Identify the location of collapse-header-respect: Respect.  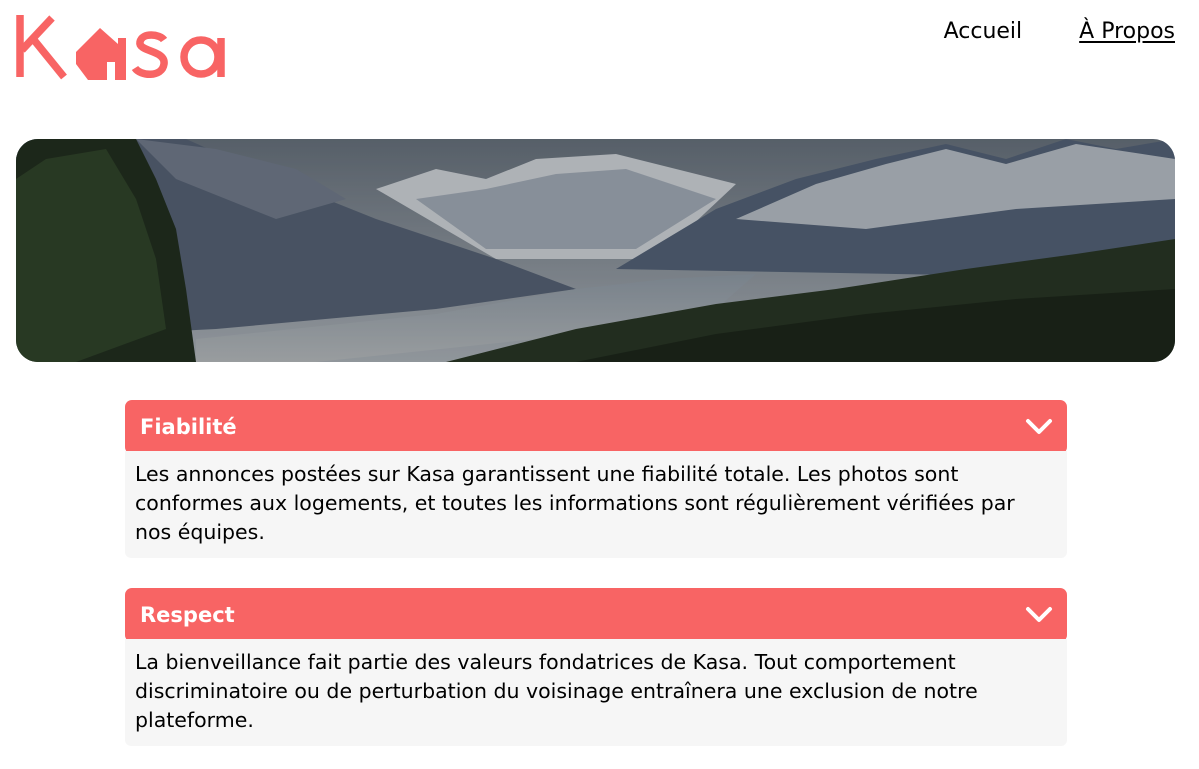
(596, 615).